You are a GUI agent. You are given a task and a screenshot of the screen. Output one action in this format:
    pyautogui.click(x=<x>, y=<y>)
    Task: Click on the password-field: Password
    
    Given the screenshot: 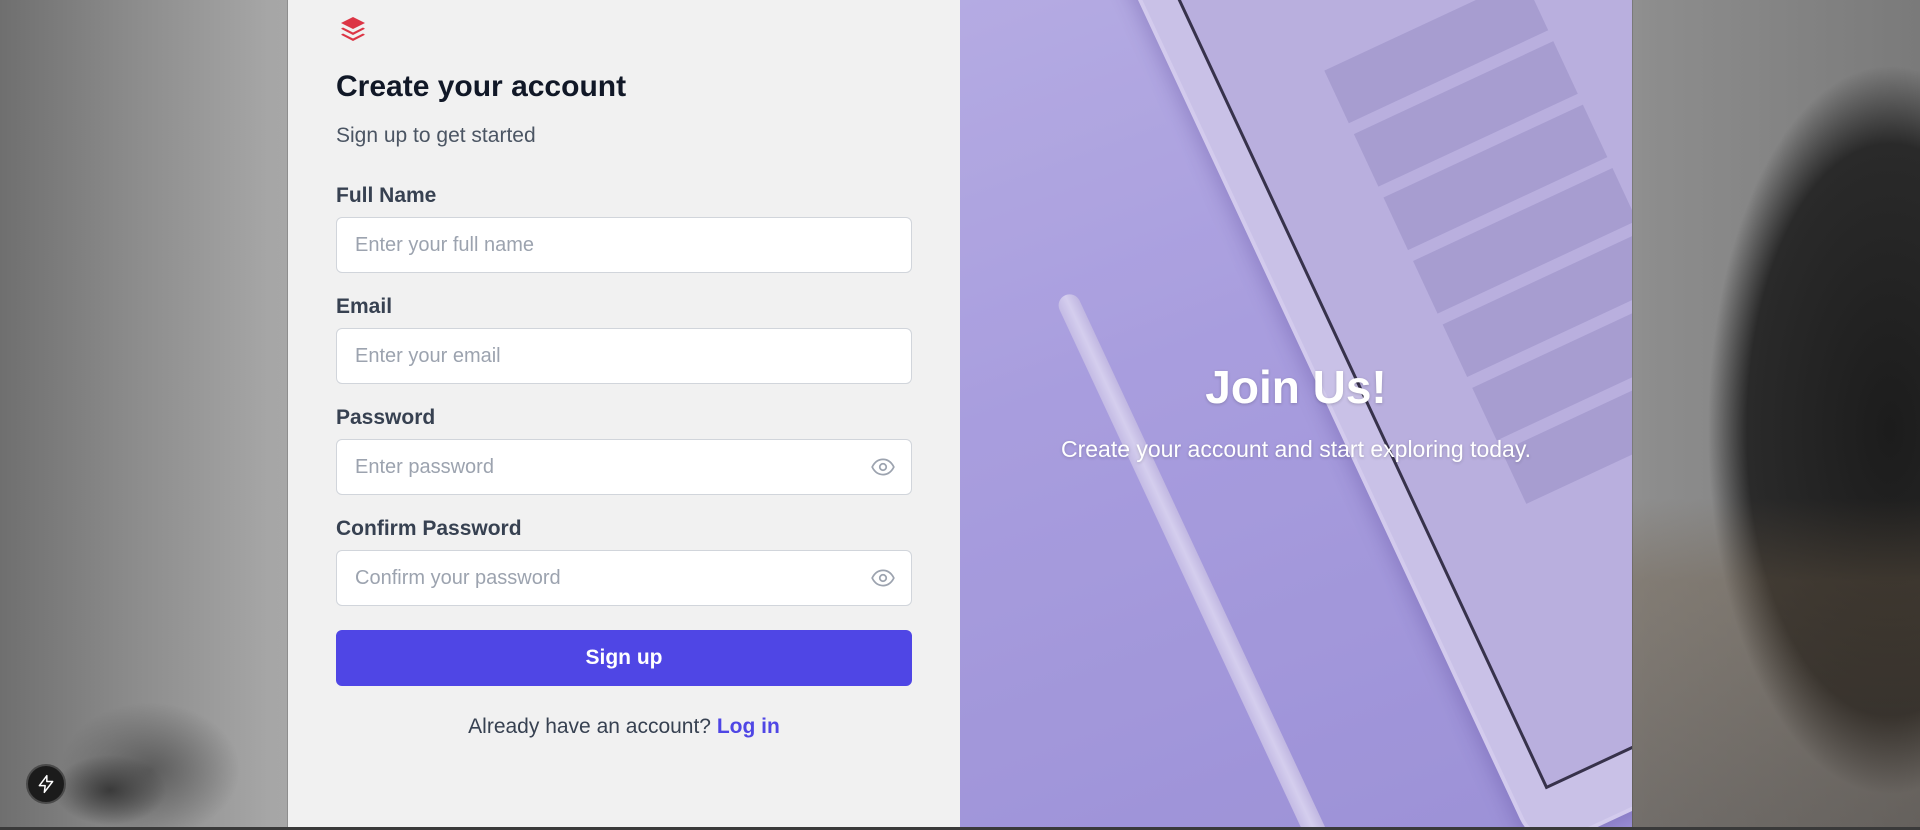 What is the action you would take?
    pyautogui.click(x=624, y=450)
    